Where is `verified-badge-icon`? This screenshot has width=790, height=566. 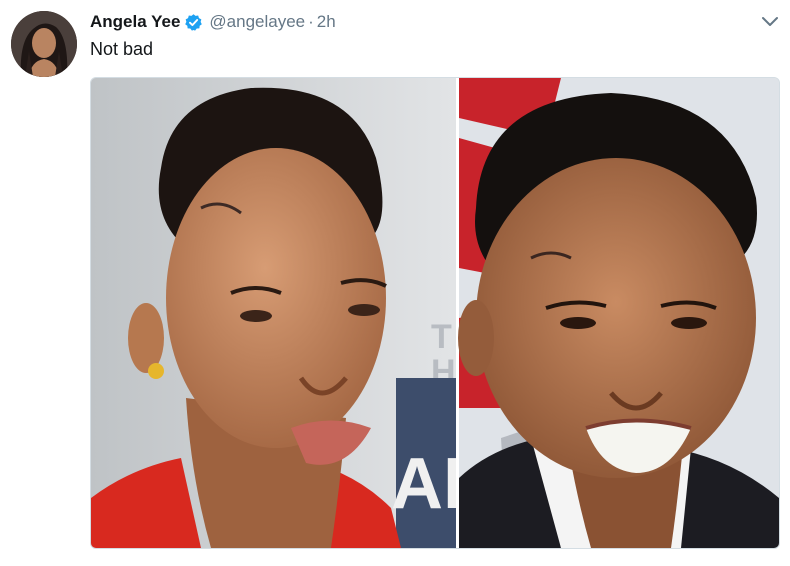 verified-badge-icon is located at coordinates (193, 22).